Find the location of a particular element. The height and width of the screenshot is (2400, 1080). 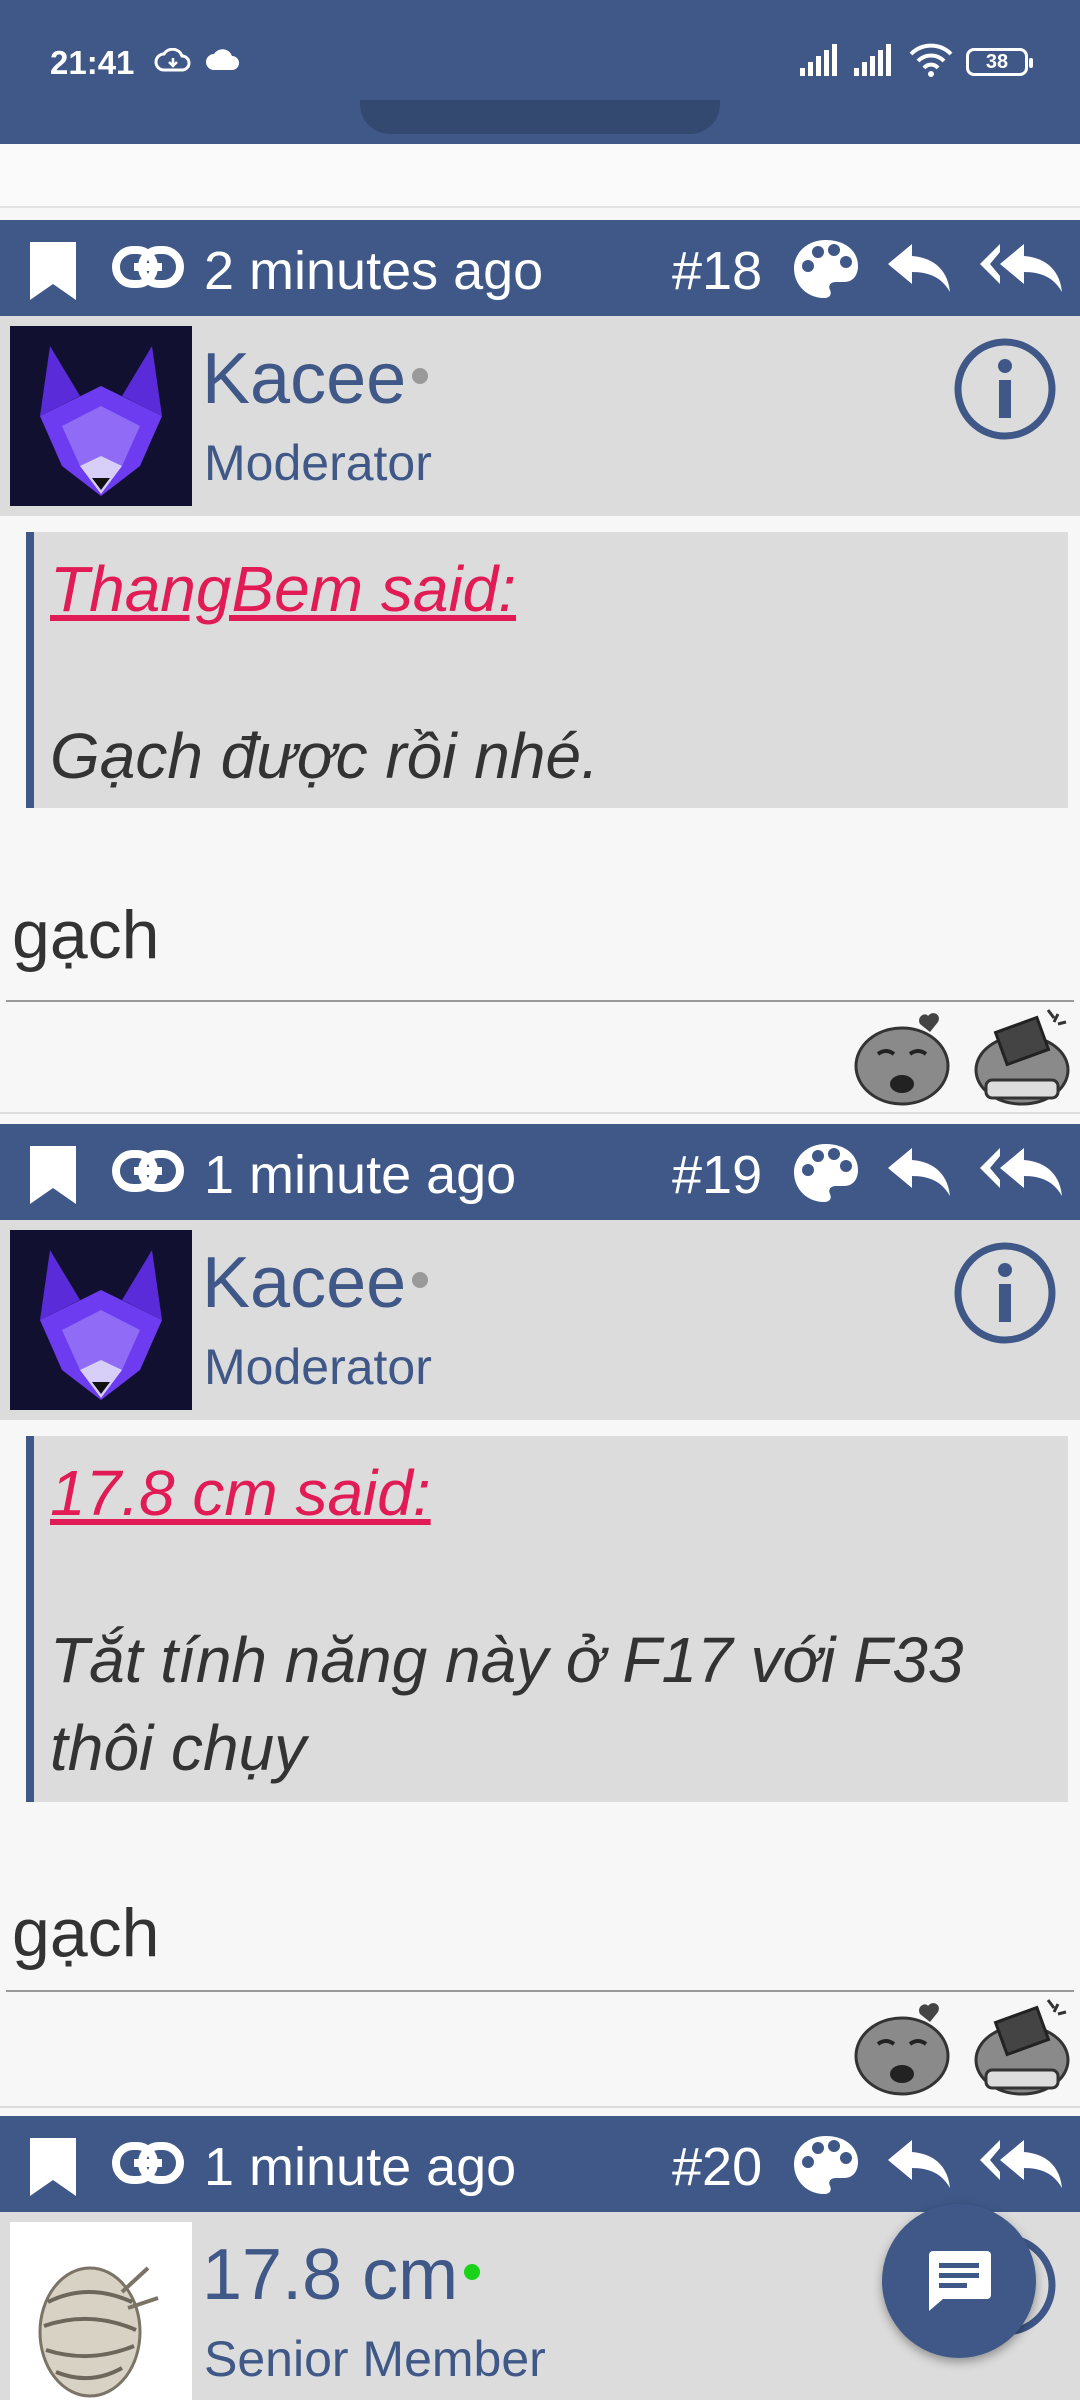

username-text: 17.8 cm is located at coordinates (330, 2275).